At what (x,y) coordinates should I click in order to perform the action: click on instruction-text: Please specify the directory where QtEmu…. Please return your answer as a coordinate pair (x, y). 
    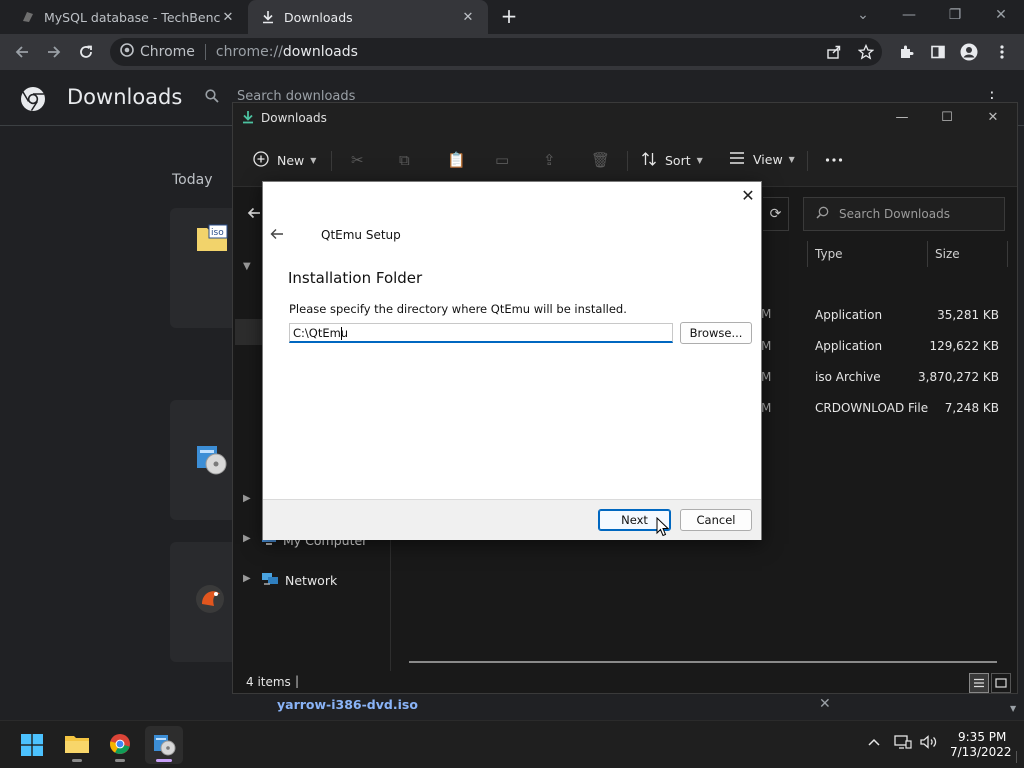
    Looking at the image, I should click on (458, 309).